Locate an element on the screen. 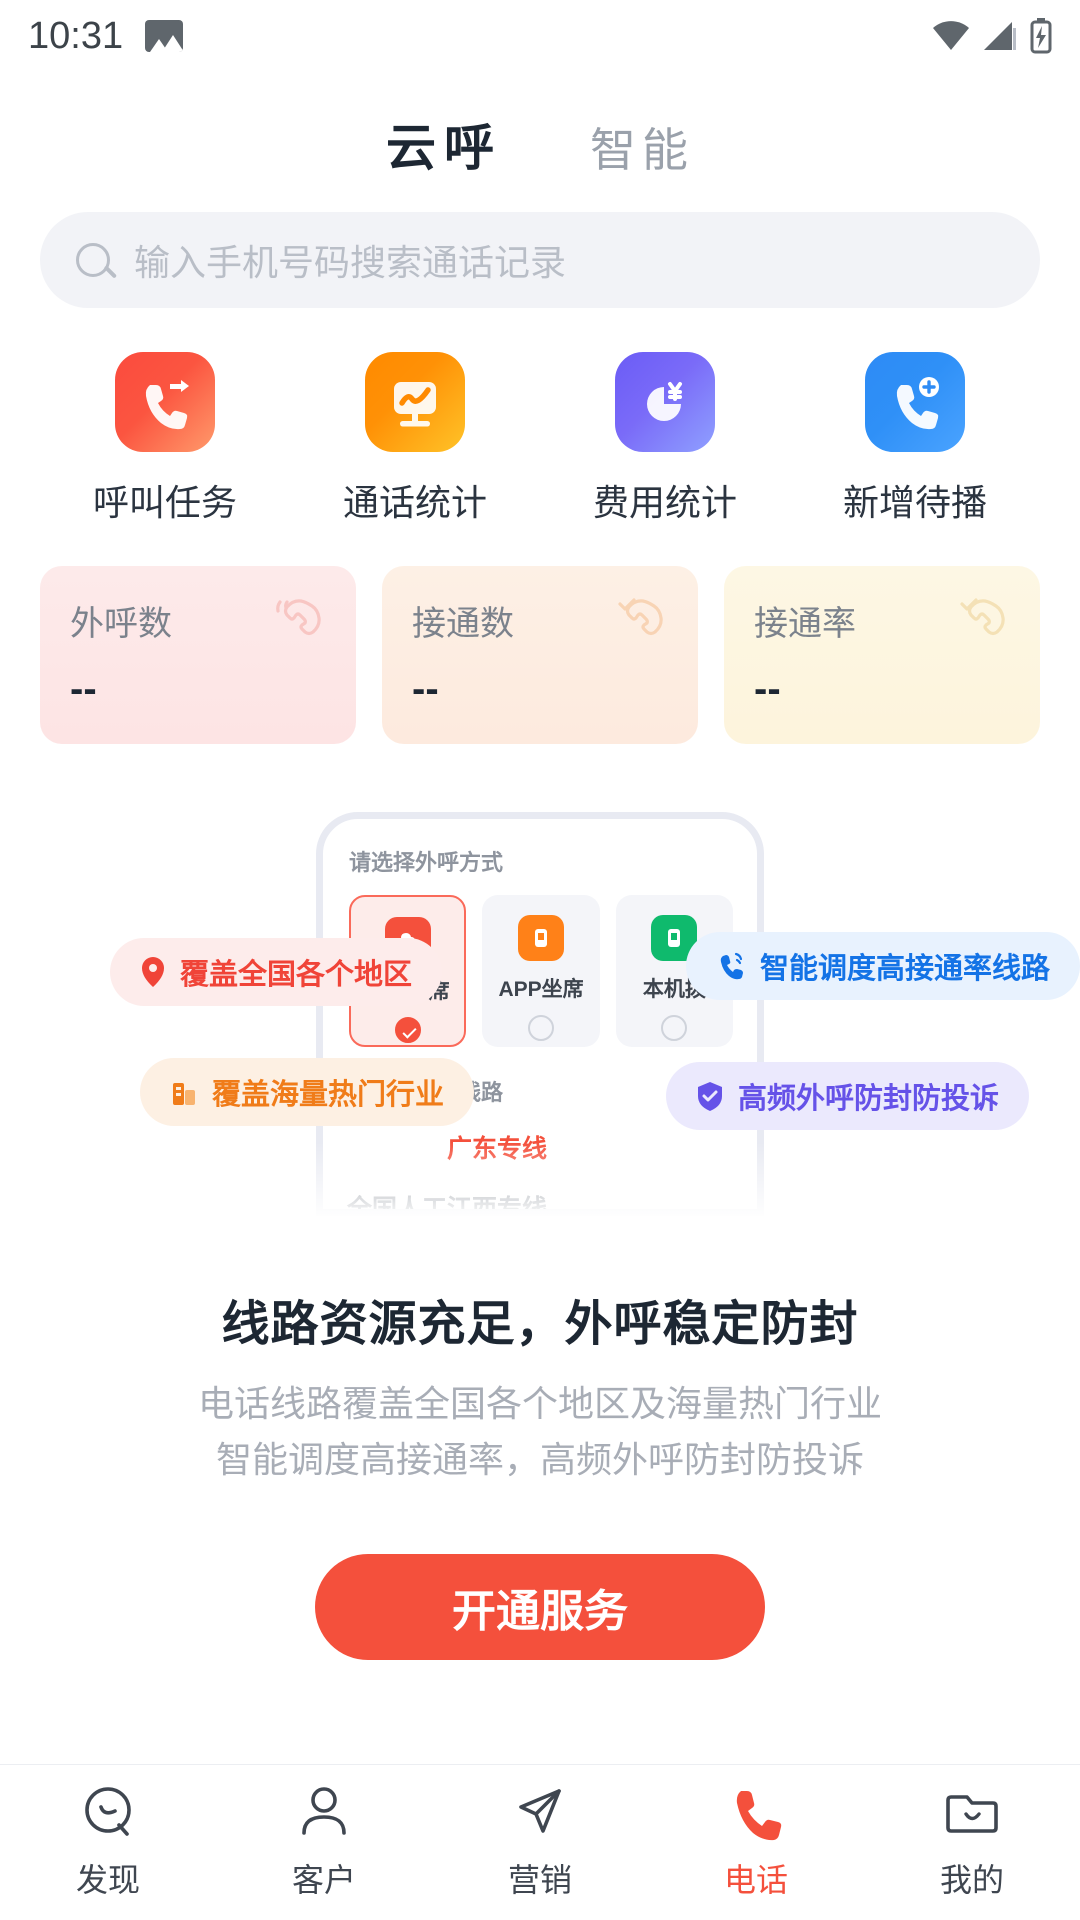 Image resolution: width=1080 pixels, height=1920 pixels. promo-subtitle-line2: 智能调度高接通率，高频外呼防封防投诉 is located at coordinates (539, 1459).